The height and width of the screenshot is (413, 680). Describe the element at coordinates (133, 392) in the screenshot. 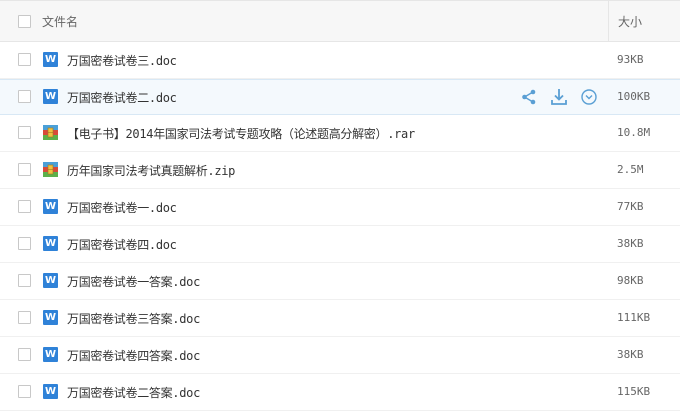

I see `file-name-link: 万国密卷试卷二答案.doc` at that location.